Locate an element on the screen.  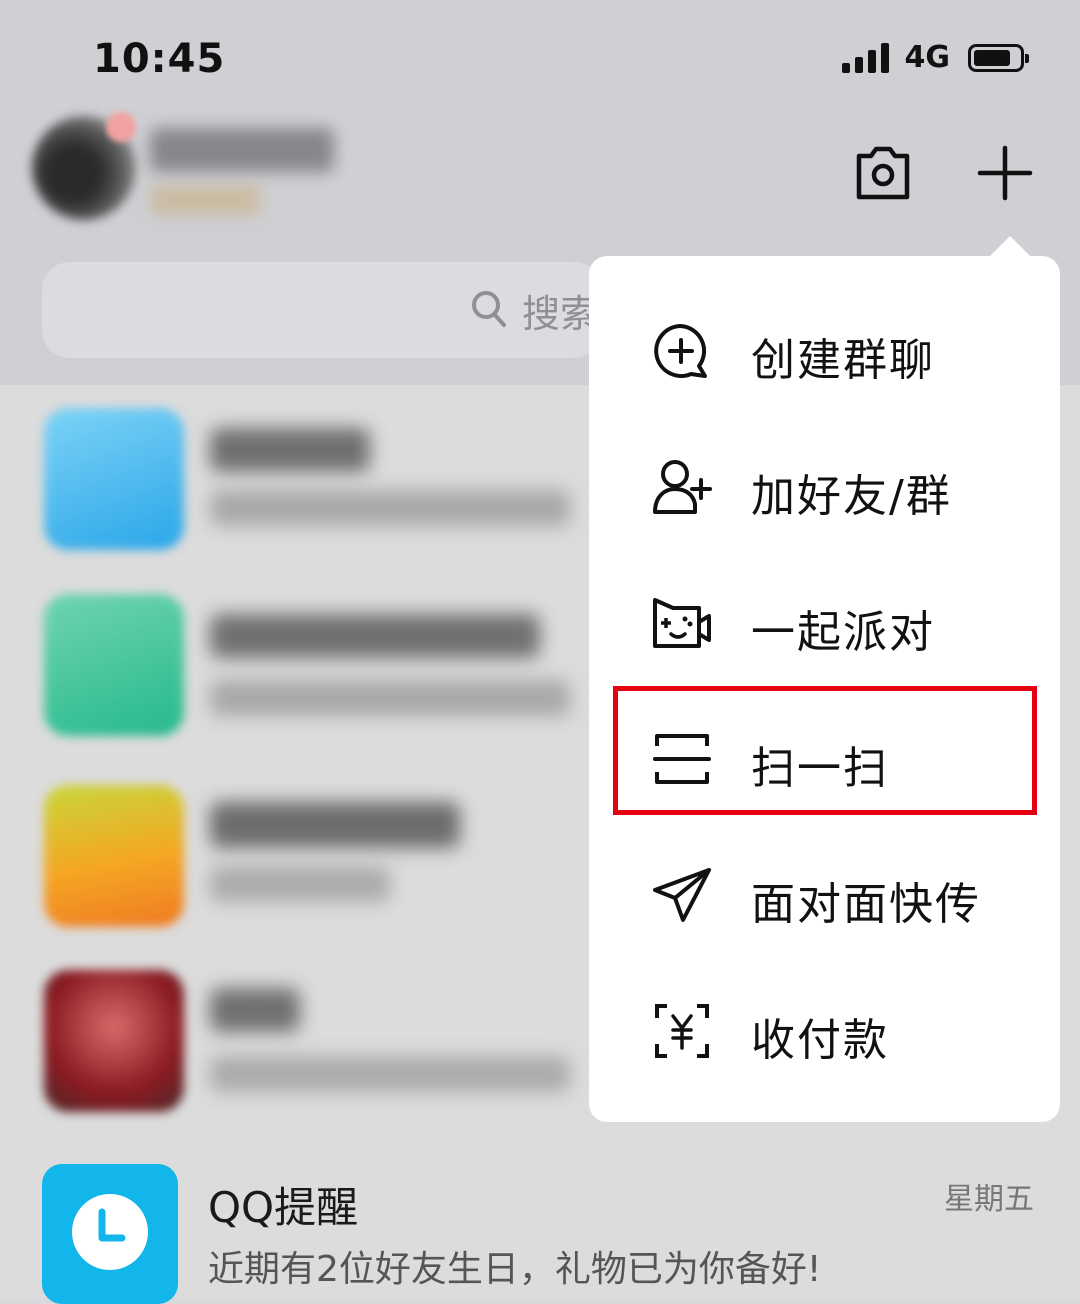
profile-name-blurred is located at coordinates (242, 150).